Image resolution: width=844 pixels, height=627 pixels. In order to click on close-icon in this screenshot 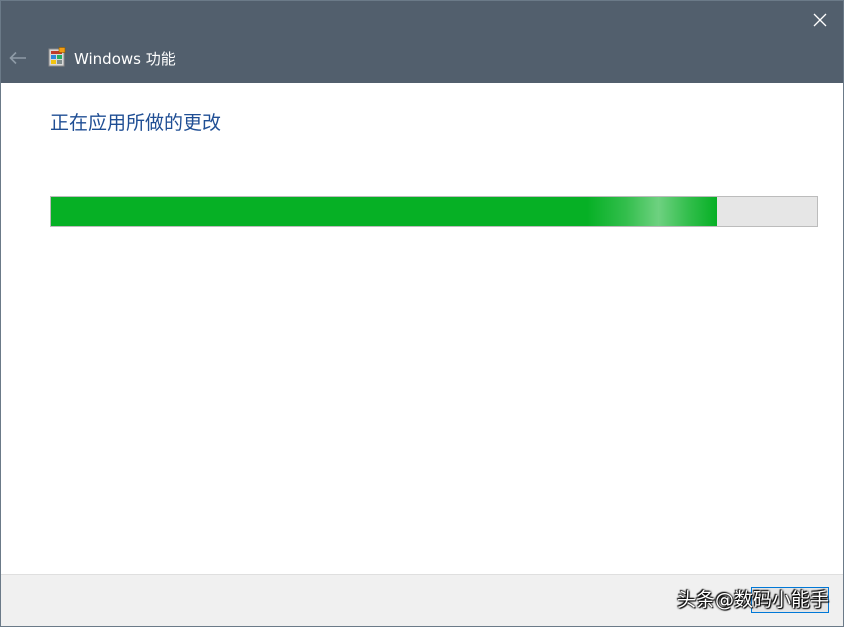, I will do `click(820, 20)`.